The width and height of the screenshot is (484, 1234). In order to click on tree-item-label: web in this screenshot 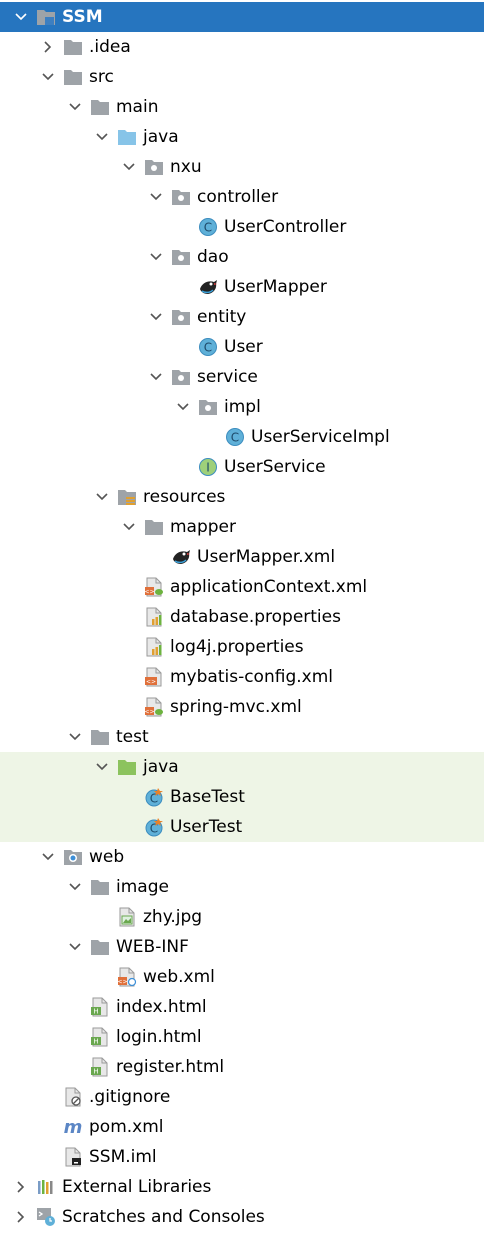, I will do `click(107, 857)`.